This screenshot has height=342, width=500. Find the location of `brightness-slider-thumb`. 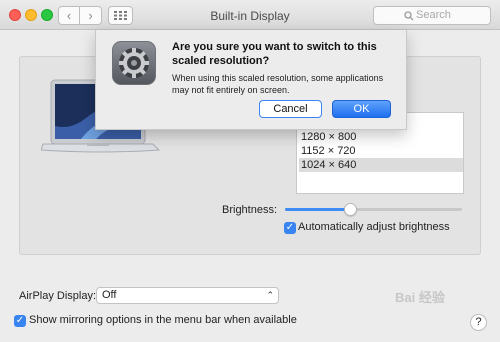

brightness-slider-thumb is located at coordinates (351, 209).